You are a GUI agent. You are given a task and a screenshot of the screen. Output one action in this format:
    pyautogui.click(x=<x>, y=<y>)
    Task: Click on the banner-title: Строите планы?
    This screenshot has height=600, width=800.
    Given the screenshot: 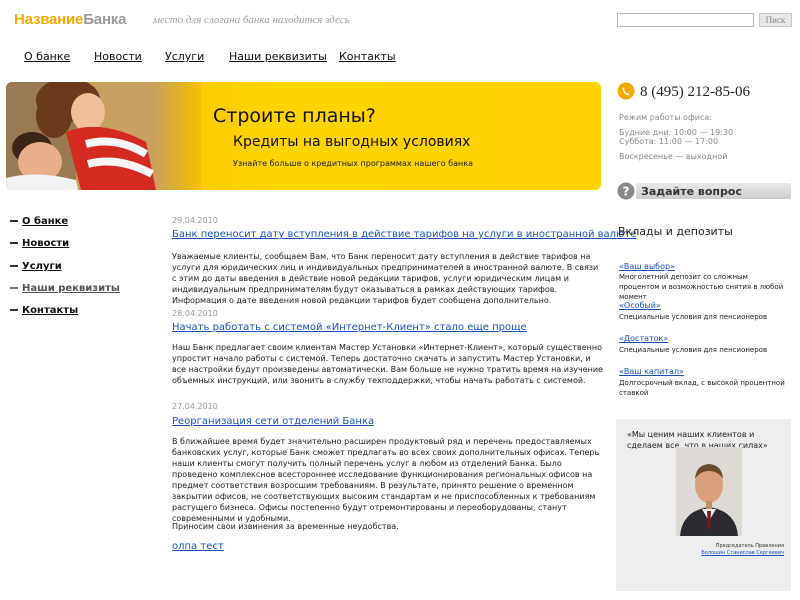 What is the action you would take?
    pyautogui.click(x=294, y=116)
    